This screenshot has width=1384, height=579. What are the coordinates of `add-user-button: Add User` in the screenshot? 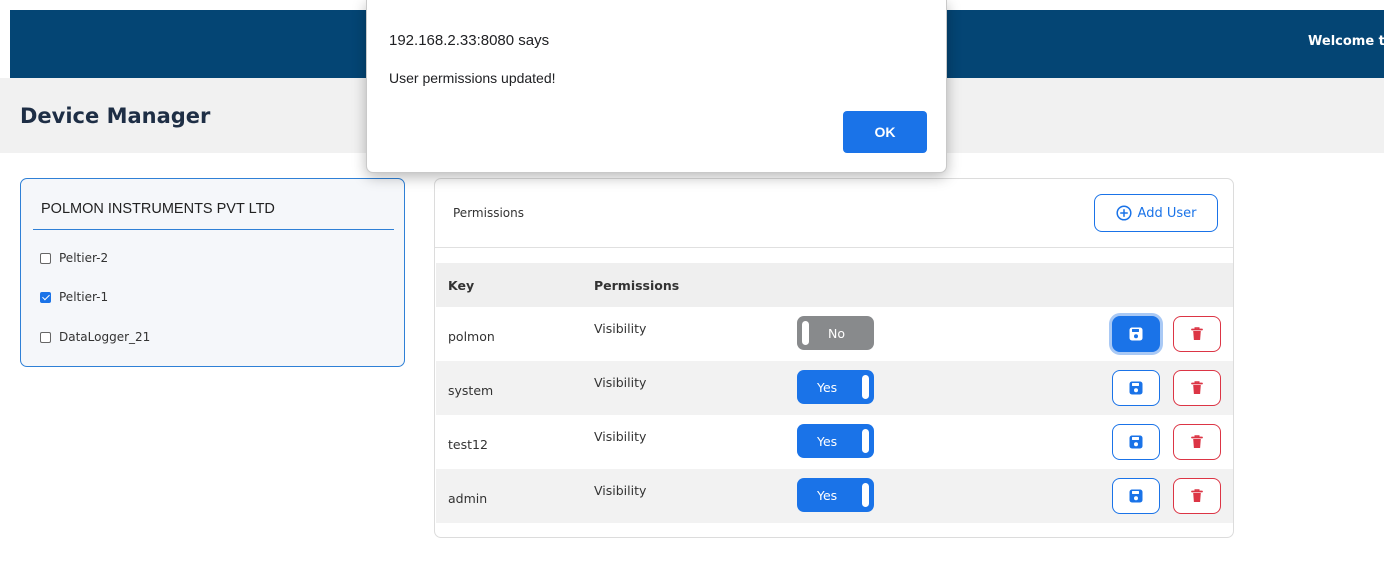 It's located at (1156, 213).